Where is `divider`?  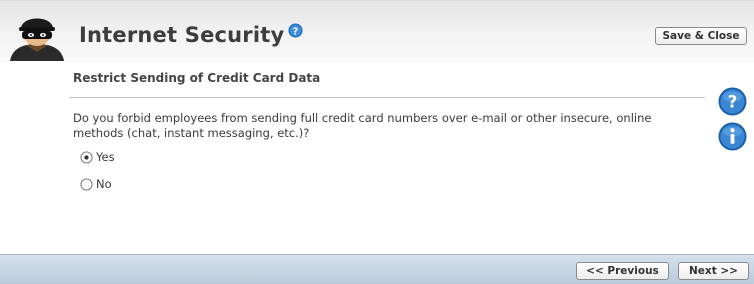 divider is located at coordinates (387, 97).